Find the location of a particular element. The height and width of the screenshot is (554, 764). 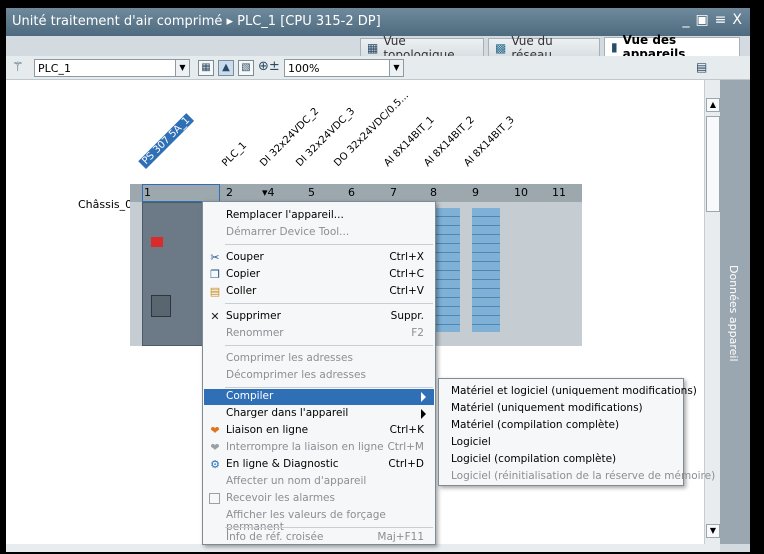

menu-item-delete: ✕ Supprimer Suppr. is located at coordinates (319, 317).